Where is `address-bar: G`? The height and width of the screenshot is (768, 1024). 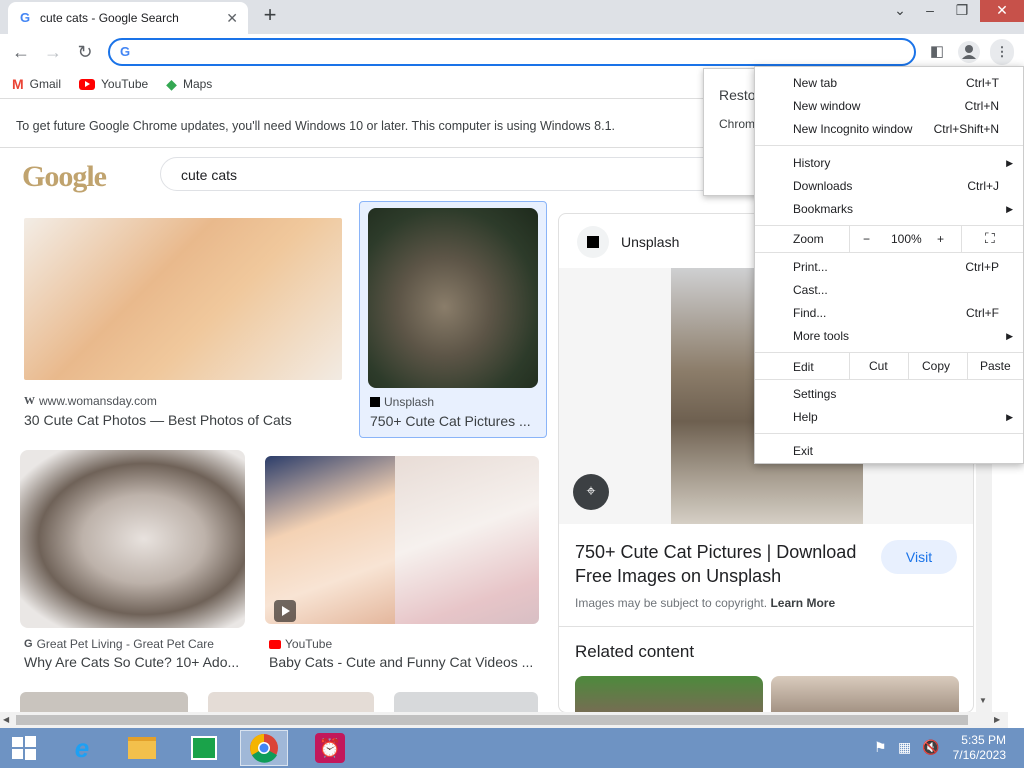
address-bar: G is located at coordinates (512, 52).